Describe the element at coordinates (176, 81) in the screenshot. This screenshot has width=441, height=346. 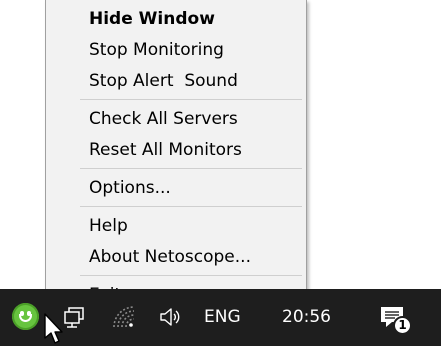
I see `menu-item-stop-alert-sound: Stop Alert Sound` at that location.